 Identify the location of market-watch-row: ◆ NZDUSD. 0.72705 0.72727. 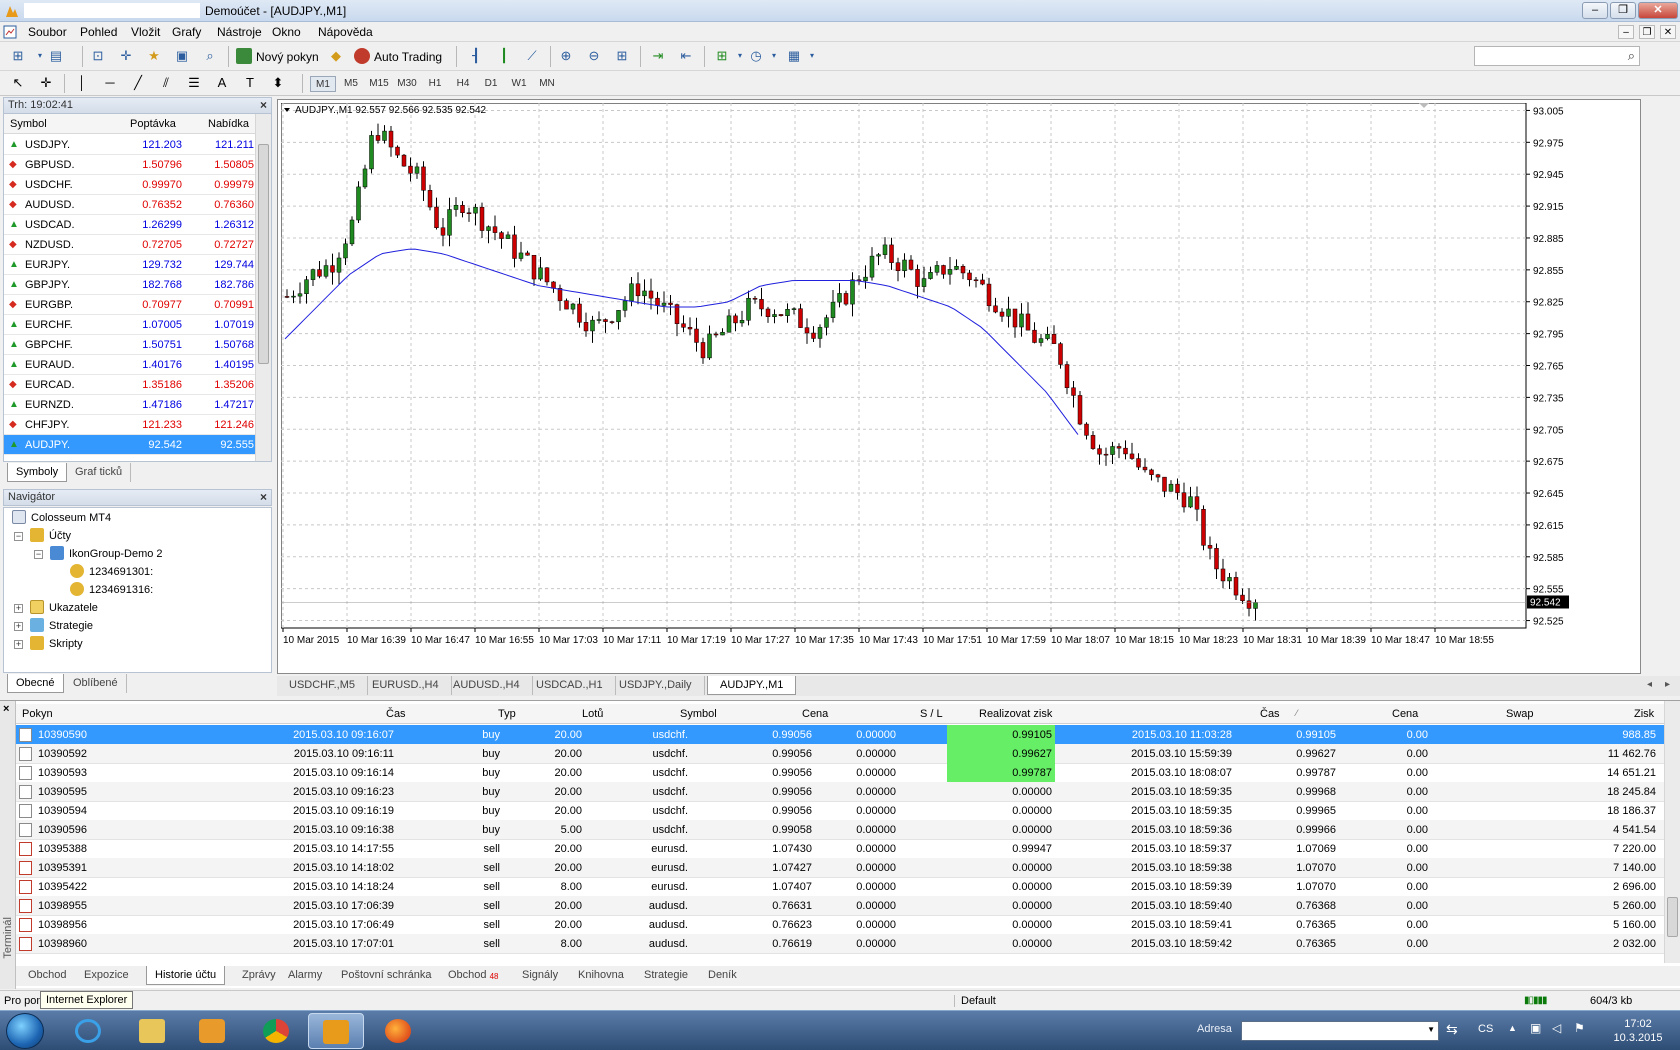
(130, 245).